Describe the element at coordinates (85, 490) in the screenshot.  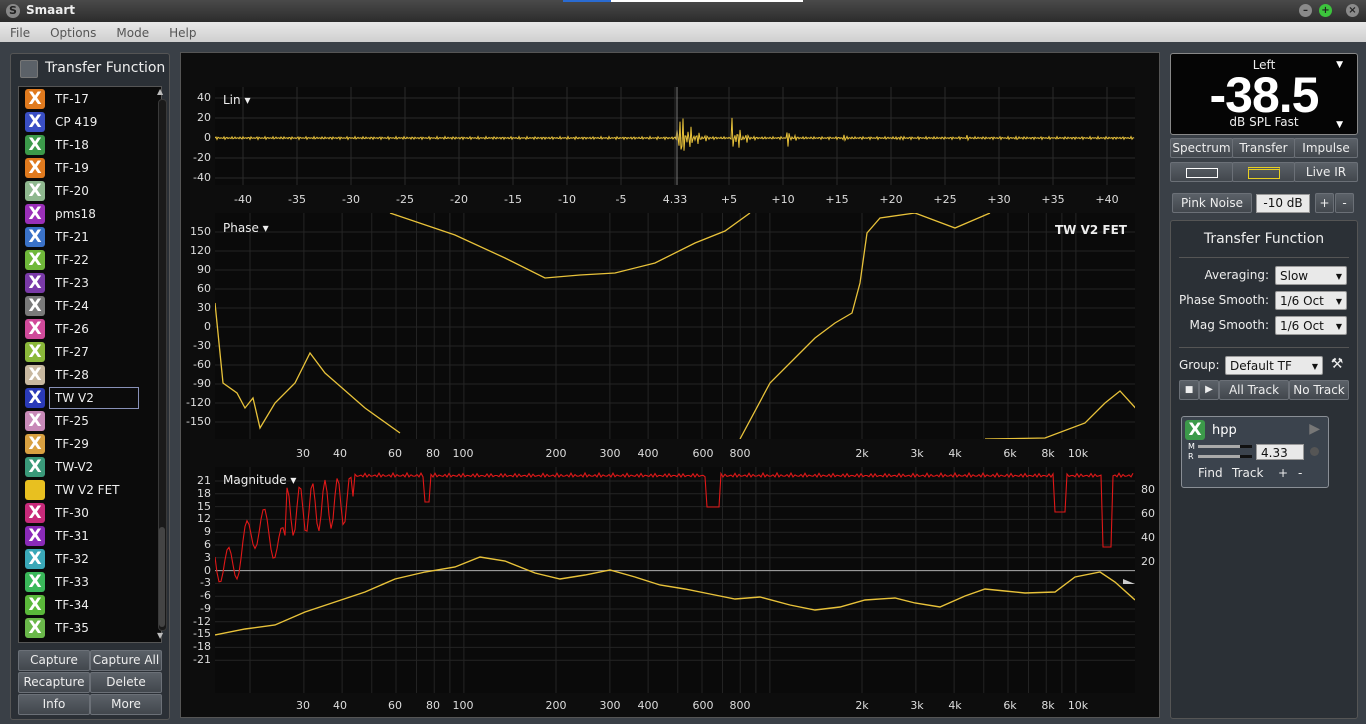
I see `list-item: TW V2 FET` at that location.